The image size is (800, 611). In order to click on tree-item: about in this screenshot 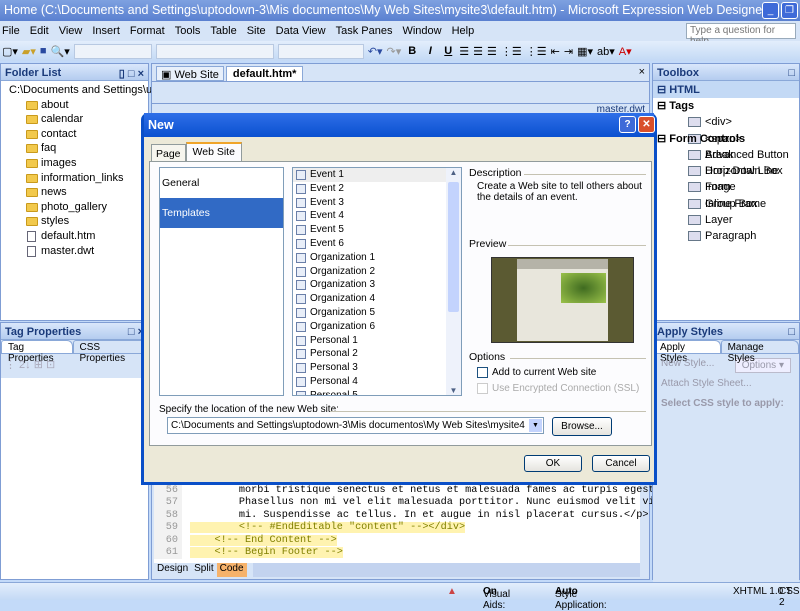, I will do `click(84, 105)`.